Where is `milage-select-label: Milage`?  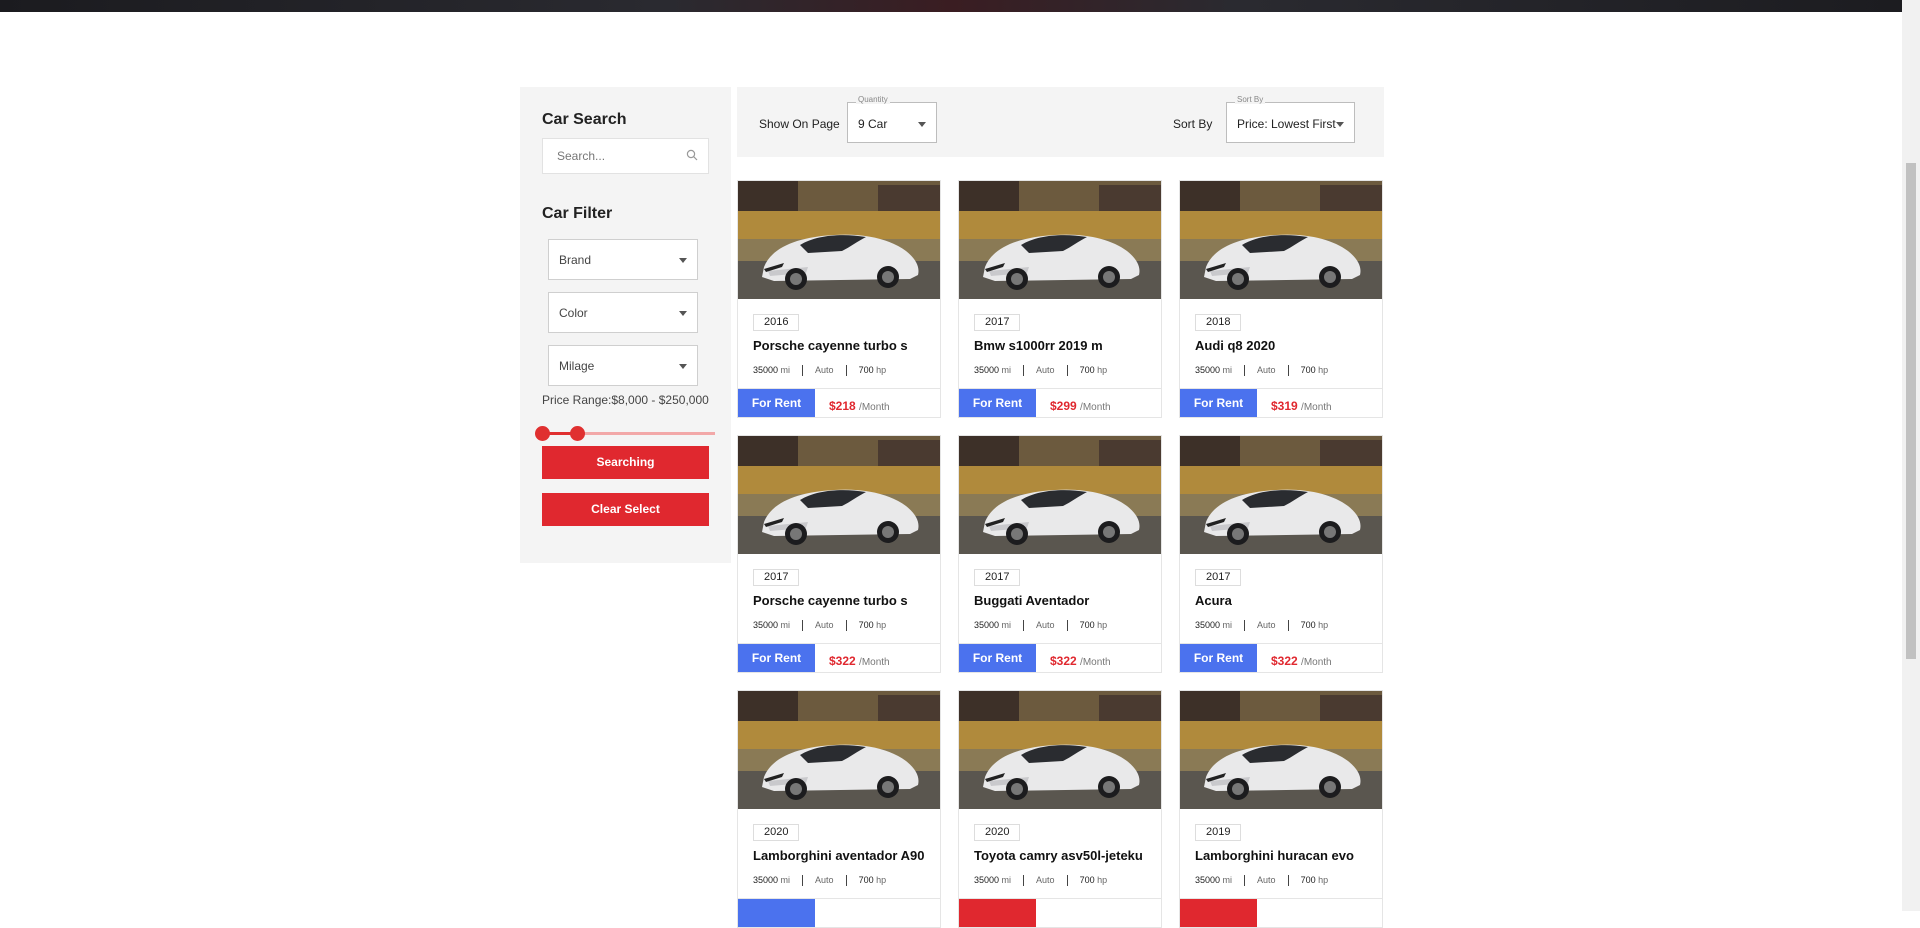
milage-select-label: Milage is located at coordinates (577, 366).